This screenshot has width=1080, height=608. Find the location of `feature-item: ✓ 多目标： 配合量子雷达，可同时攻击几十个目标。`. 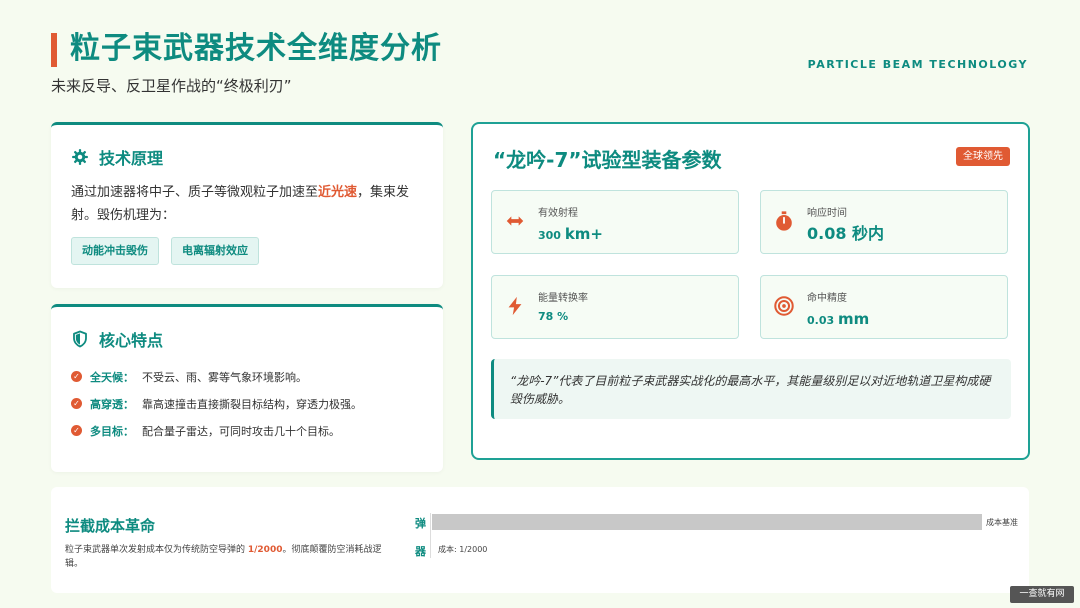

feature-item: ✓ 多目标： 配合量子雷达，可同时攻击几十个目标。 is located at coordinates (251, 430).